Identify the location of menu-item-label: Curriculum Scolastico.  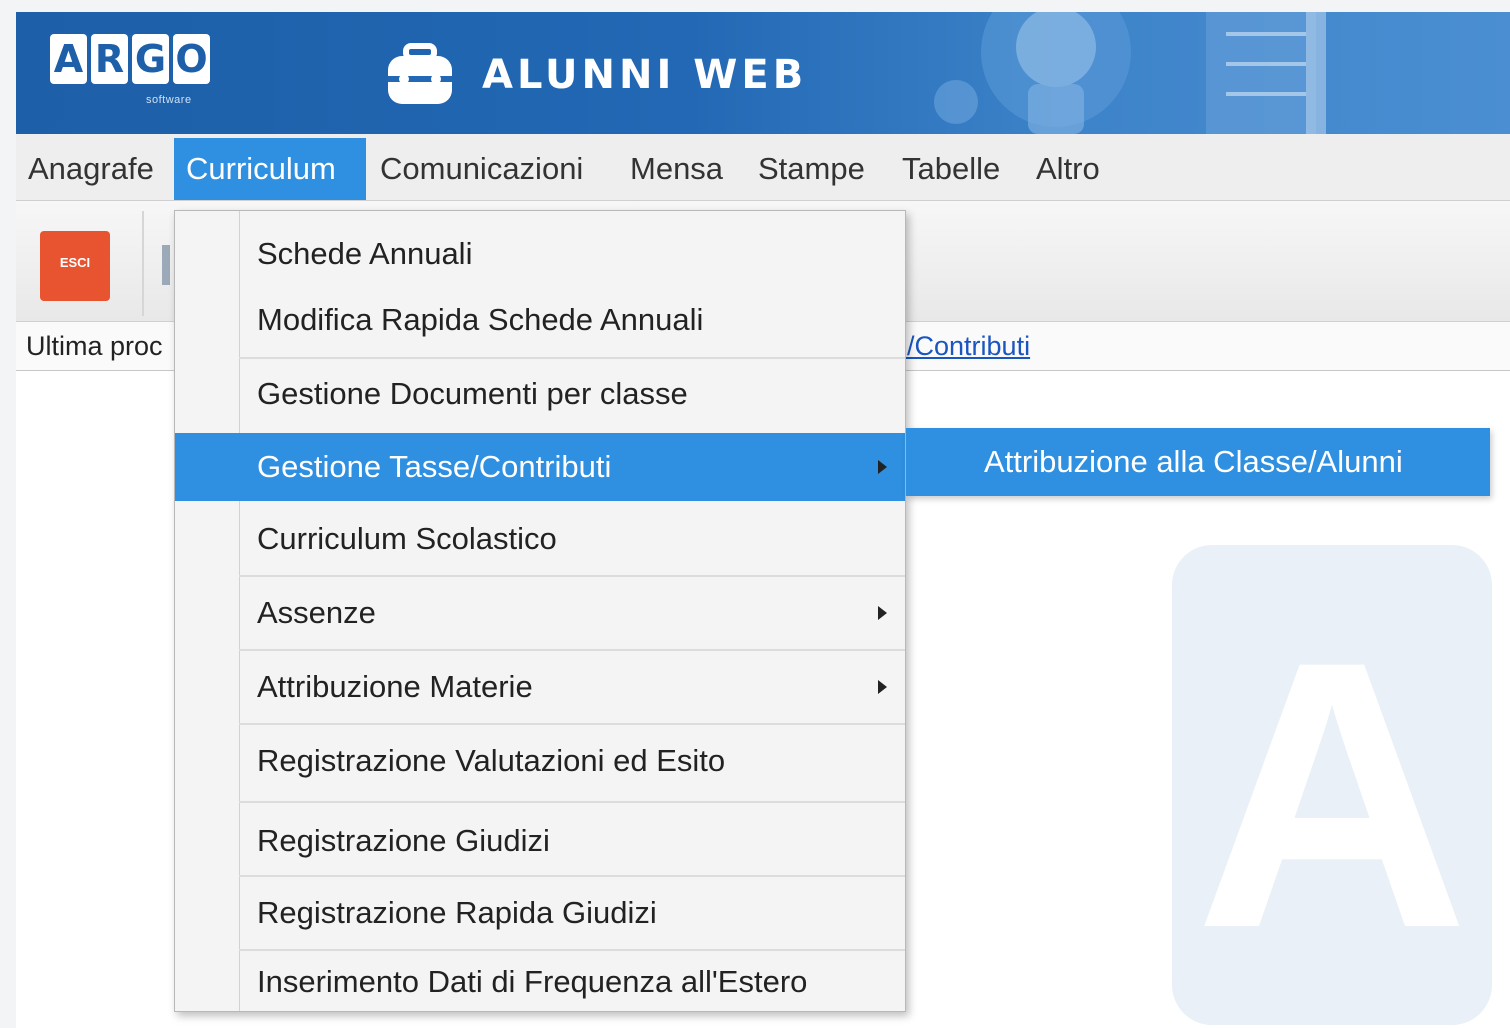
(407, 538).